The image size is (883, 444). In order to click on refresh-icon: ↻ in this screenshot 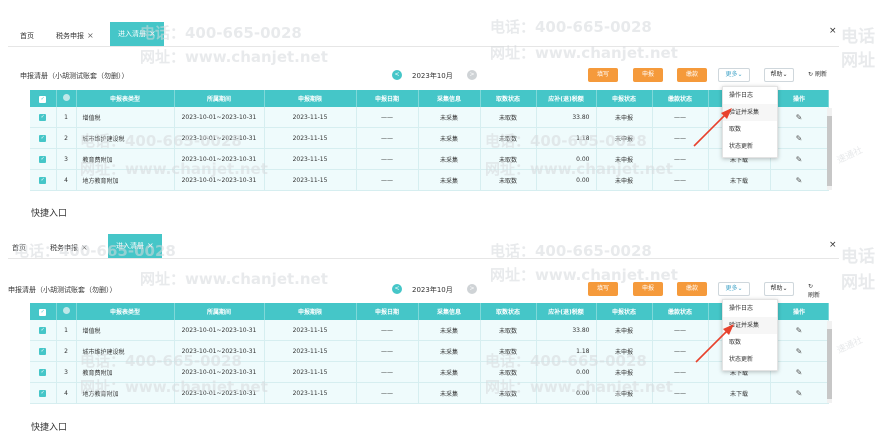, I will do `click(811, 286)`.